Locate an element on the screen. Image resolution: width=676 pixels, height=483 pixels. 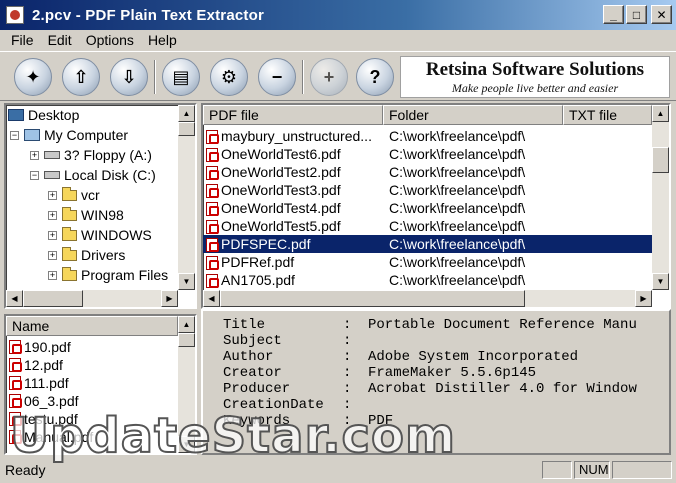
new-icon: ✦ is located at coordinates (33, 76).